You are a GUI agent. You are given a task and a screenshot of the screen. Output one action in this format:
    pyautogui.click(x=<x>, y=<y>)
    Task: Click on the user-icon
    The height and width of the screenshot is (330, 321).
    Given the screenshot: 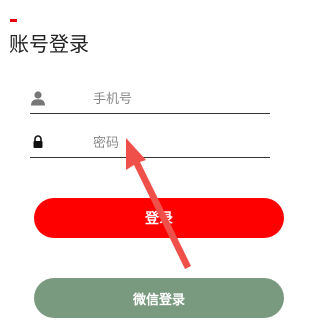 What is the action you would take?
    pyautogui.click(x=38, y=98)
    